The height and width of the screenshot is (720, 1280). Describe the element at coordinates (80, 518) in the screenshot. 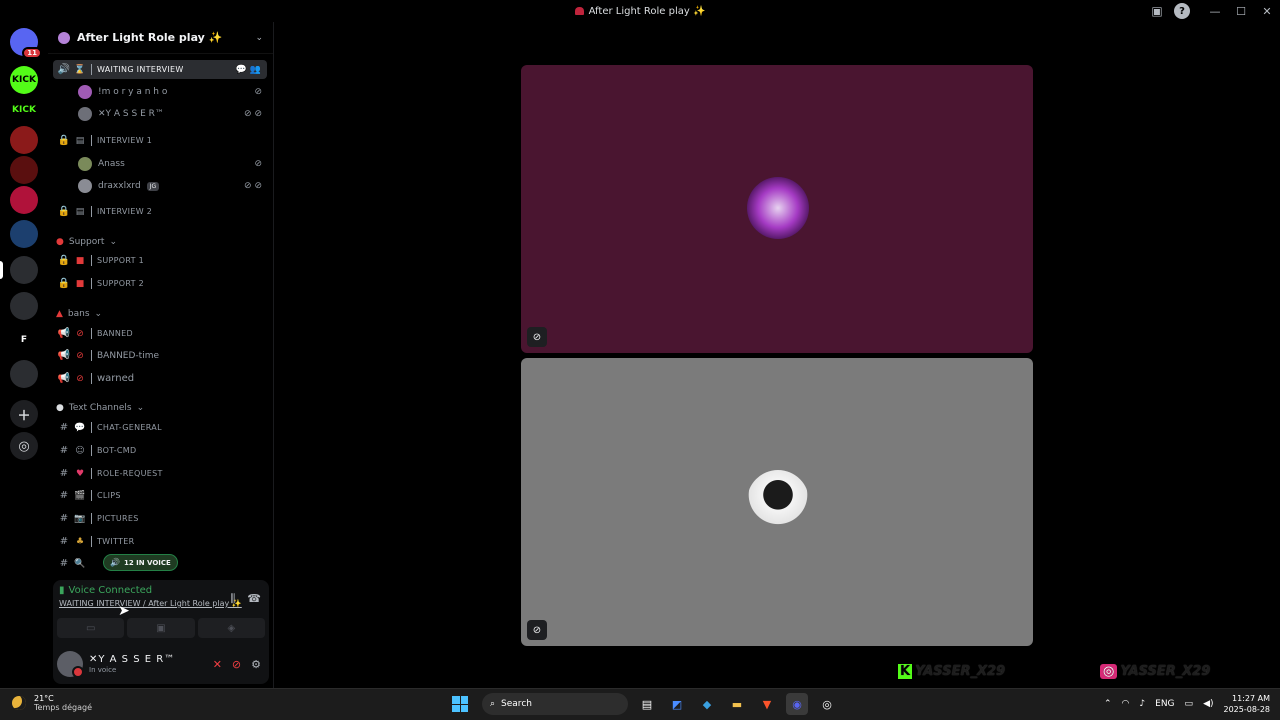

I see `camera-icon: 📷` at that location.